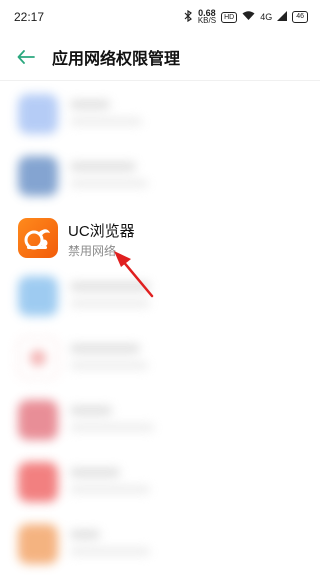 This screenshot has height=580, width=320. What do you see at coordinates (207, 16) in the screenshot?
I see `network-speed: 0.68 KB/S` at bounding box center [207, 16].